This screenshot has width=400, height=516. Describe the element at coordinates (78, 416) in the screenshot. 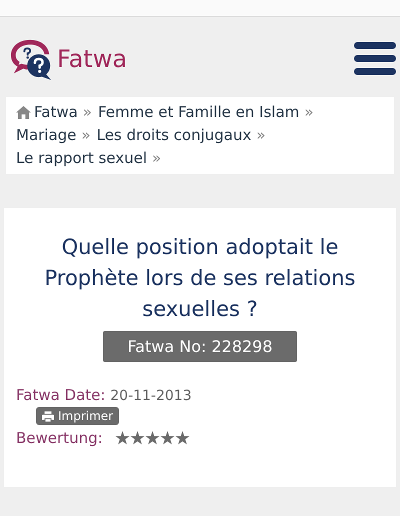

I see `print-button: Imprimer` at that location.